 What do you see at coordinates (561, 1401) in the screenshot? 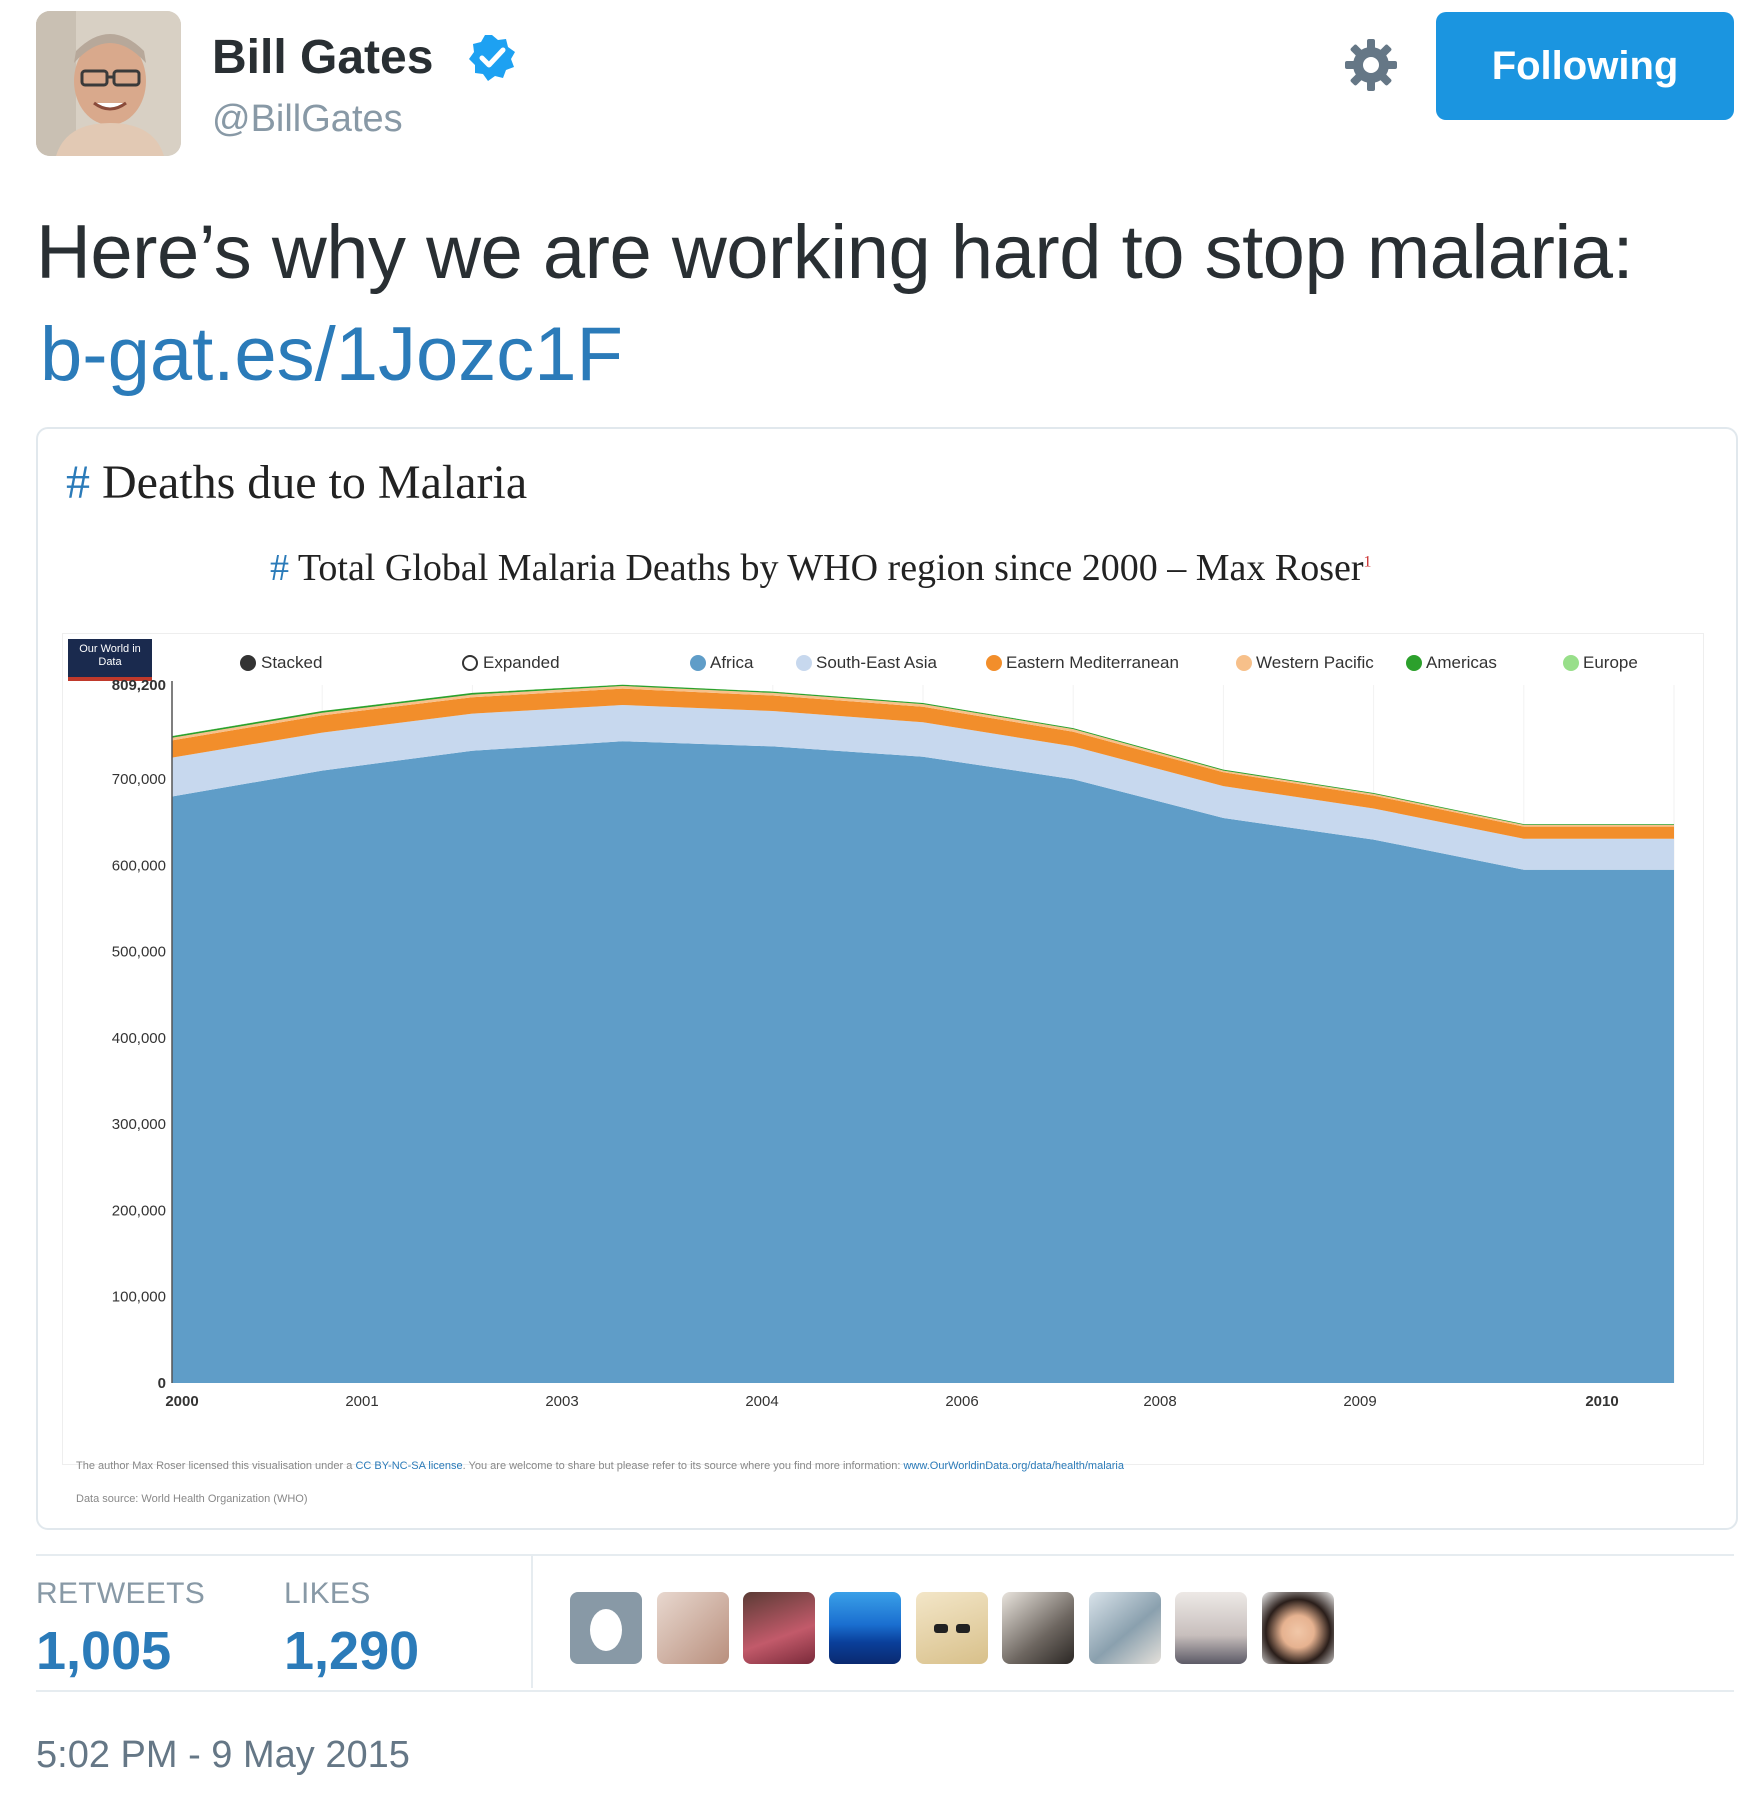
I see `x-tick-label: 2003` at bounding box center [561, 1401].